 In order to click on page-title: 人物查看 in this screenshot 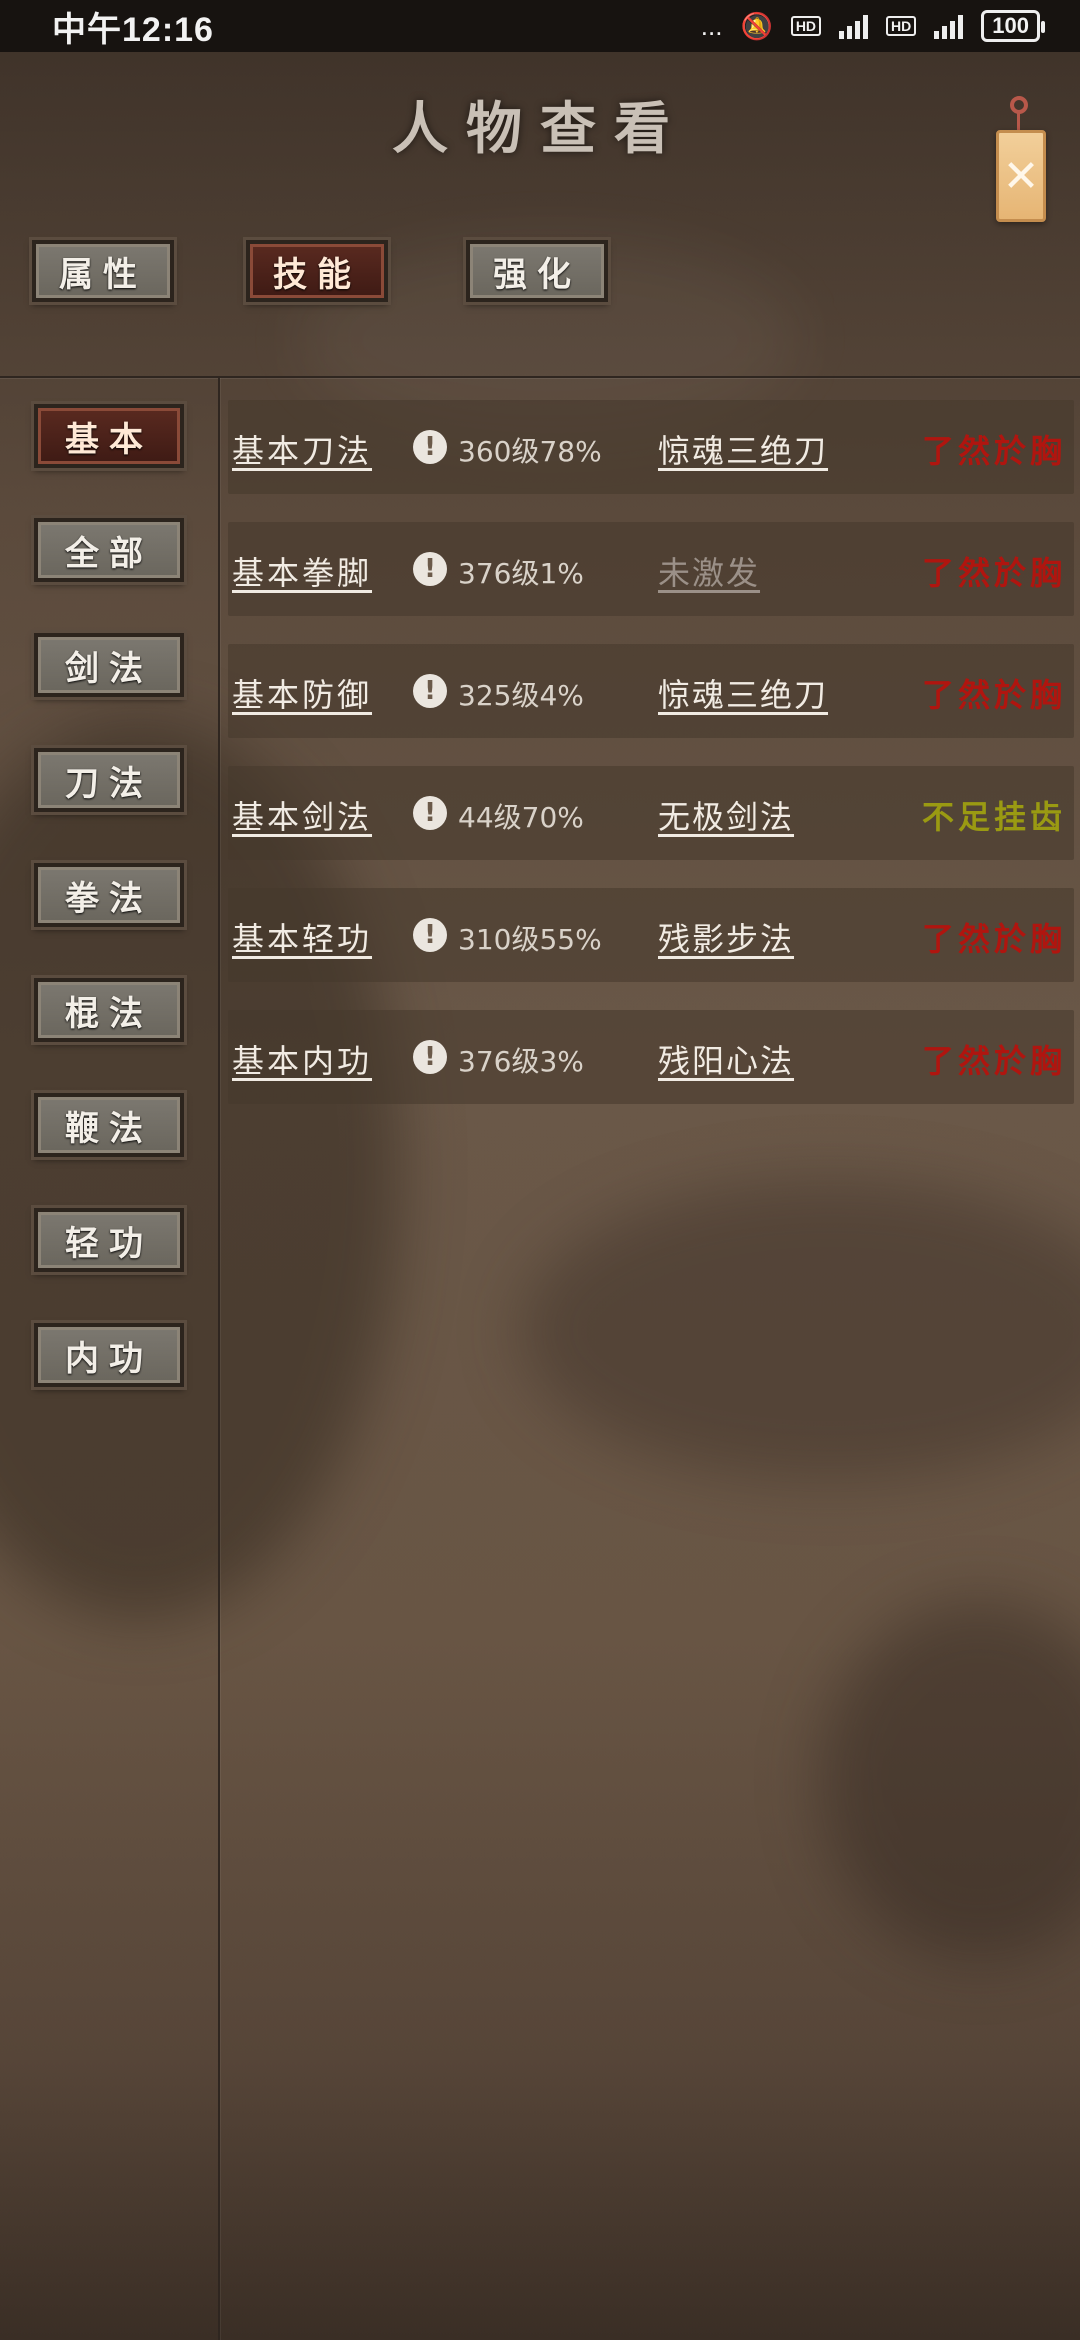, I will do `click(540, 129)`.